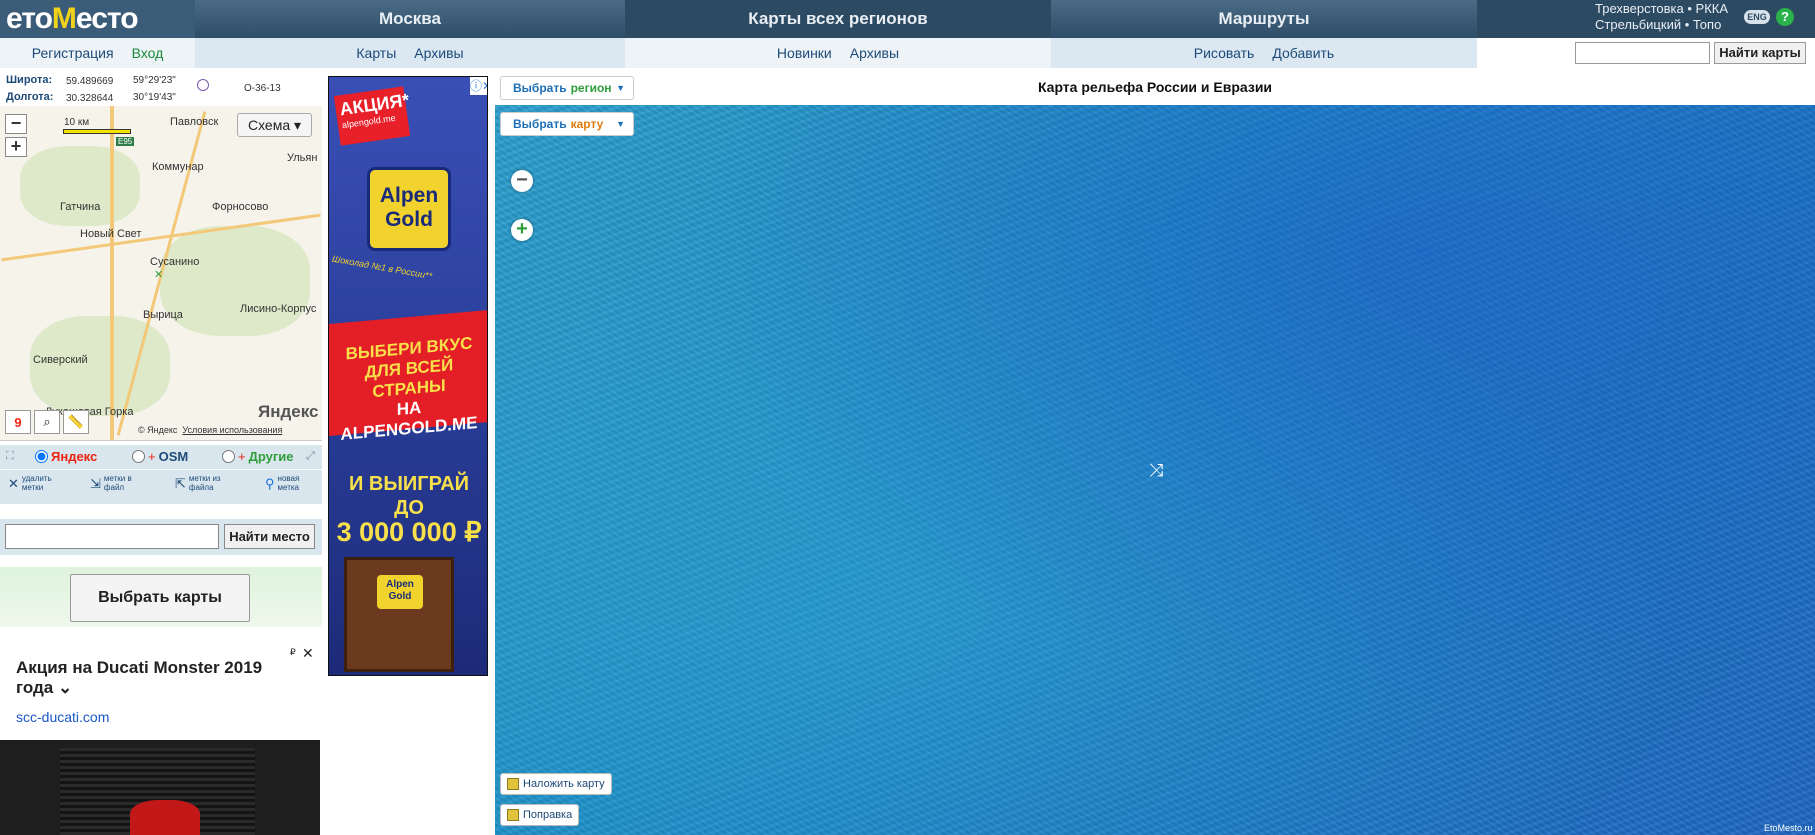 The height and width of the screenshot is (835, 1815). What do you see at coordinates (410, 19) in the screenshot?
I see `nav-moscow: Москва` at bounding box center [410, 19].